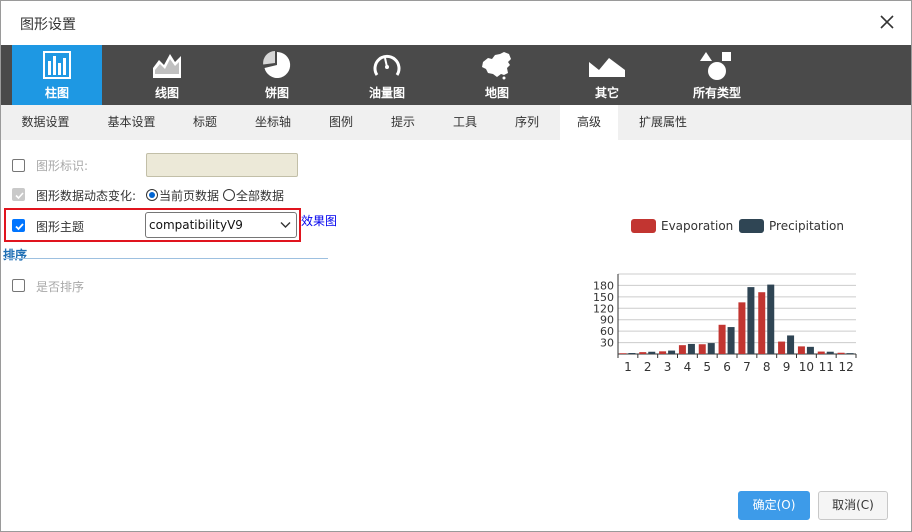 The height and width of the screenshot is (532, 912). I want to click on theme-select: compatibilityV9, so click(221, 225).